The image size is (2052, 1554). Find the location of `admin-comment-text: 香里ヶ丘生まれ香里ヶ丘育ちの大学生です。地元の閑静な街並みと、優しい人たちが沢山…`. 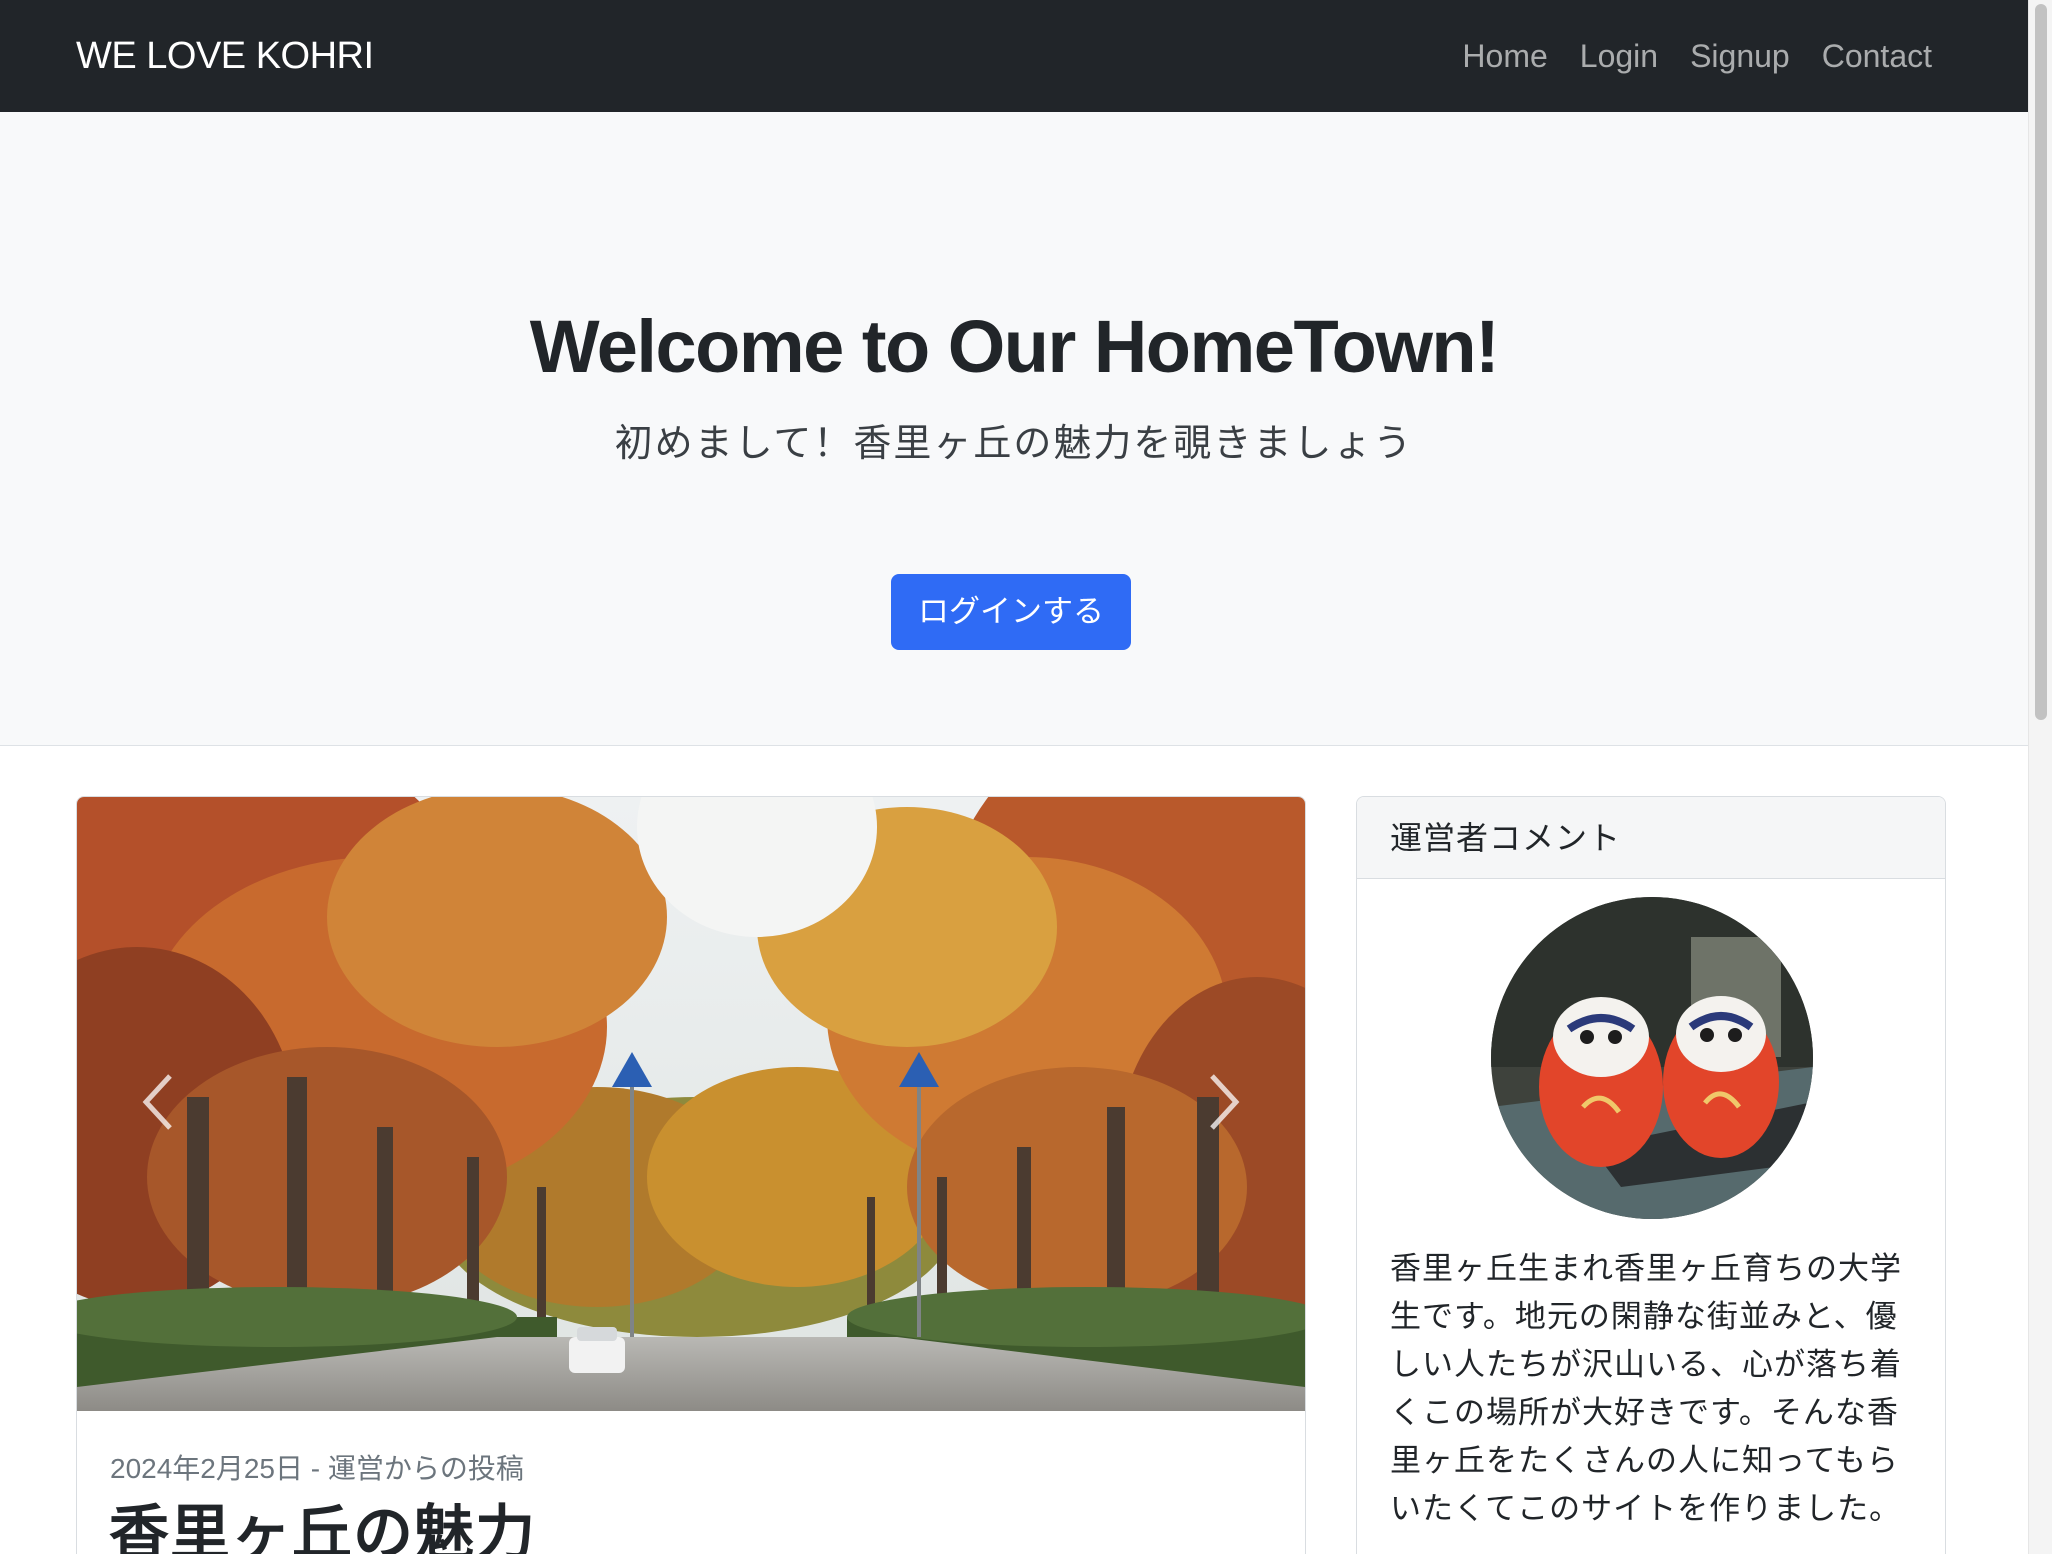

admin-comment-text: 香里ヶ丘生まれ香里ヶ丘育ちの大学生です。地元の閑静な街並みと、優しい人たちが沢山… is located at coordinates (1646, 1388).